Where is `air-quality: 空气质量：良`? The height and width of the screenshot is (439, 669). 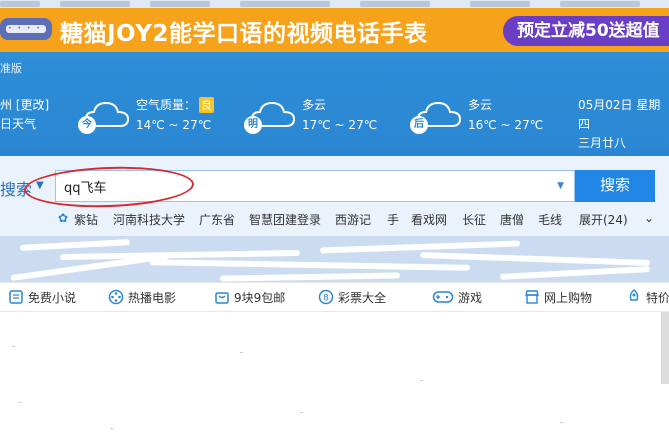 air-quality: 空气质量：良 is located at coordinates (175, 104).